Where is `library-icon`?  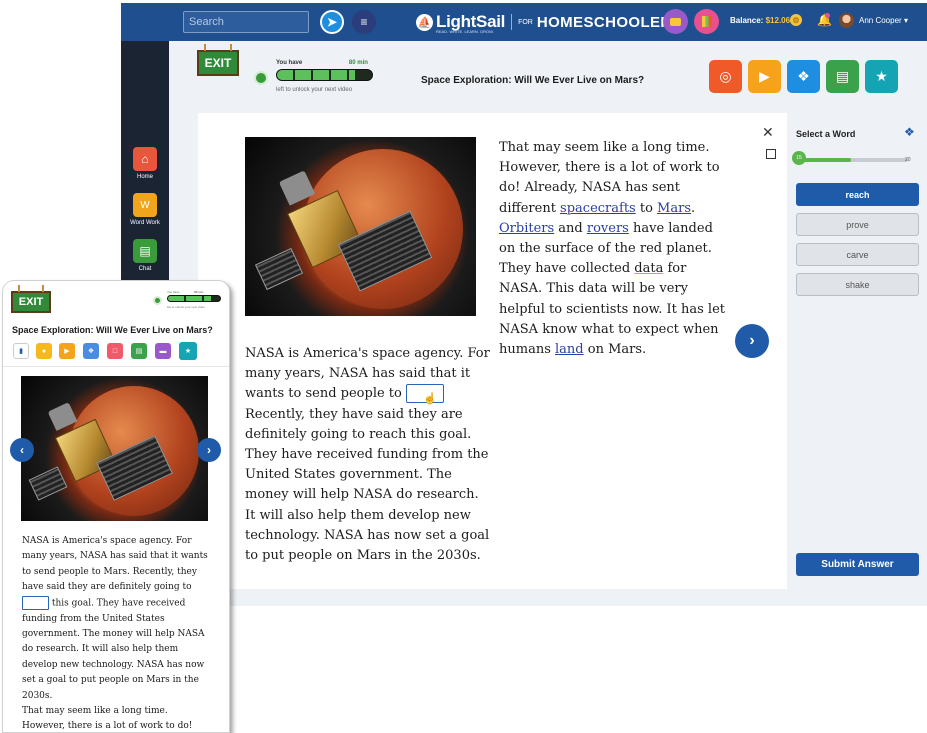 library-icon is located at coordinates (706, 21).